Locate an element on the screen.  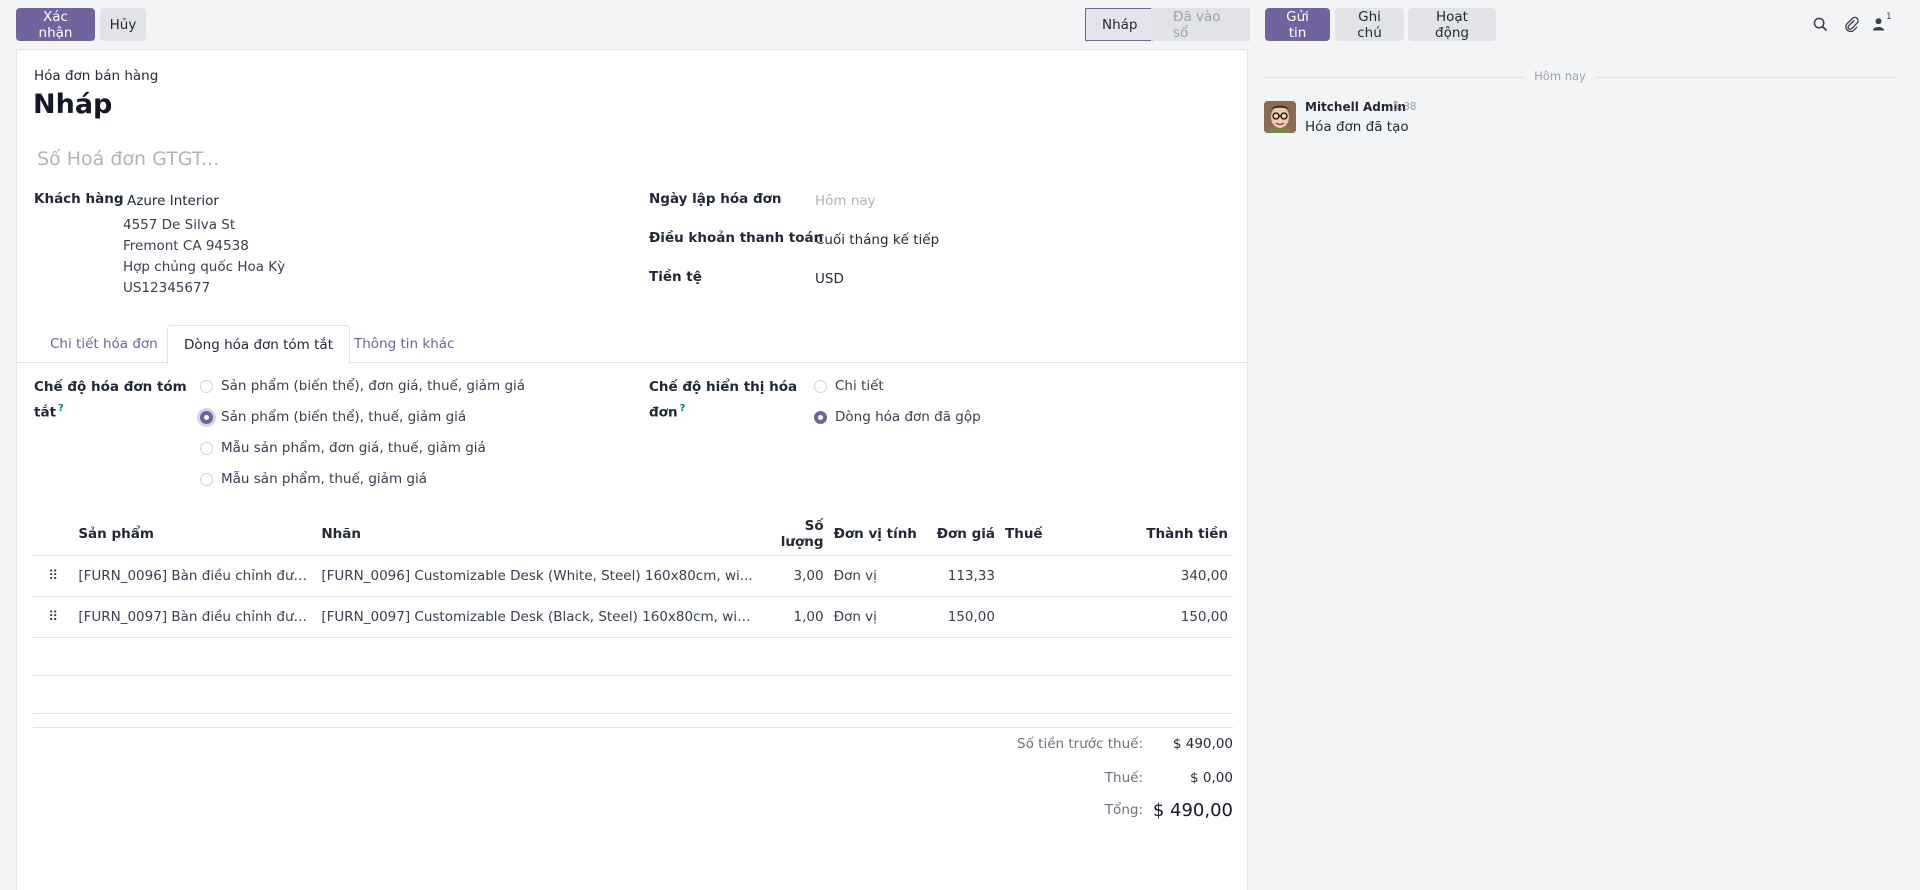
activity-button: Hoạt động is located at coordinates (1452, 24).